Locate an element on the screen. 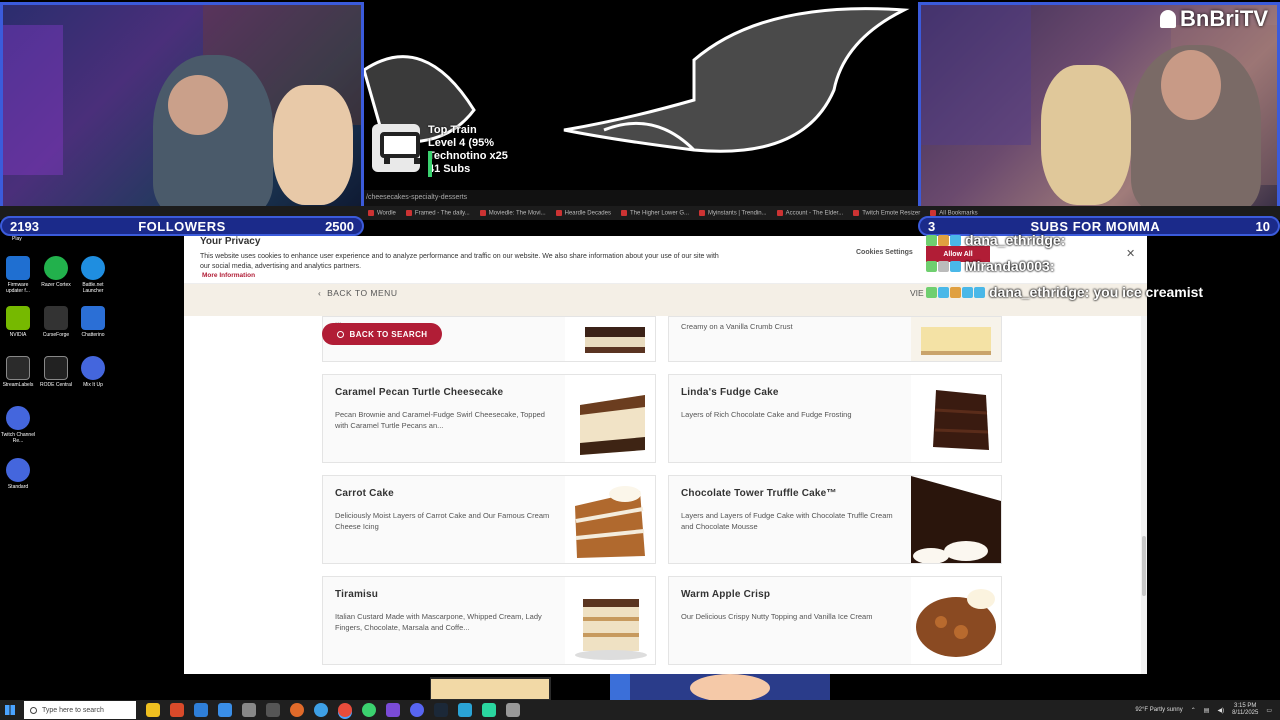  clock: 3:15 PM 8/11/2025 is located at coordinates (1245, 710).